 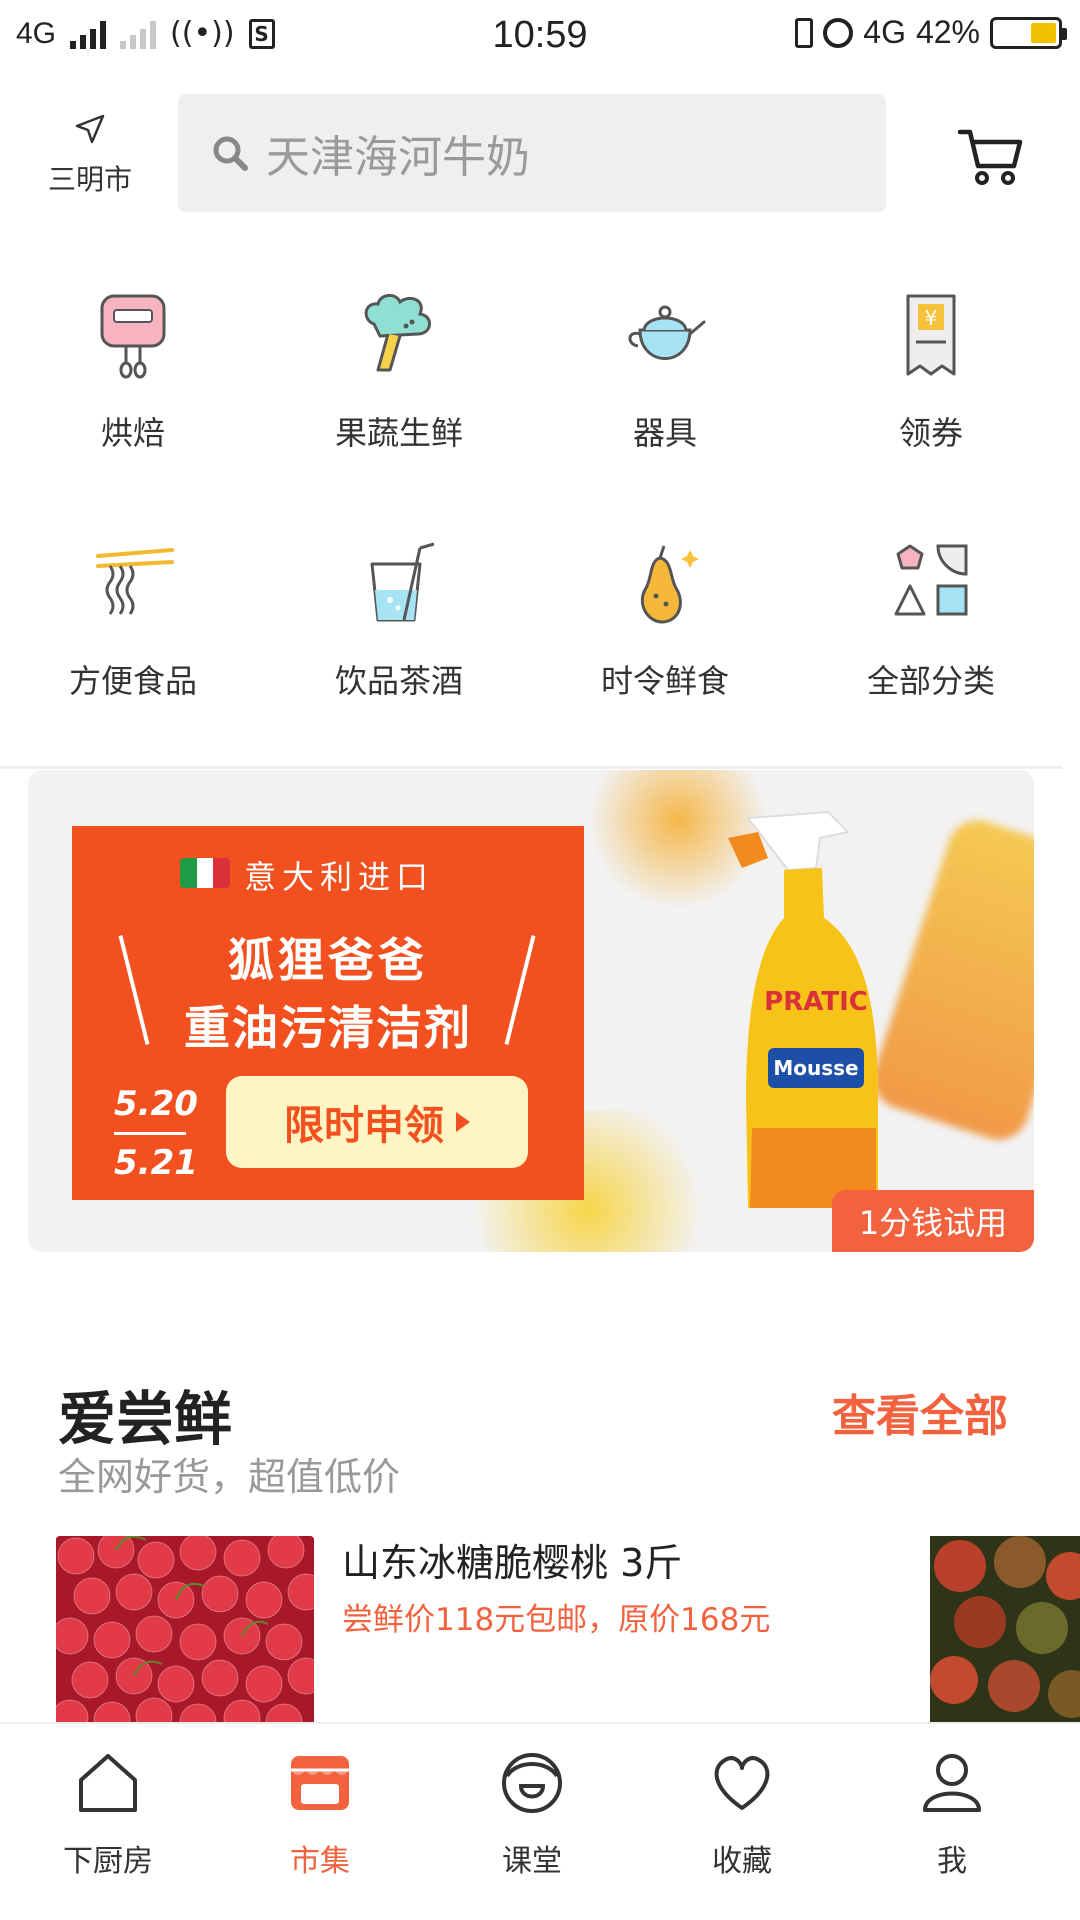 What do you see at coordinates (328, 1028) in the screenshot?
I see `banner-product: 重油污清洁剂` at bounding box center [328, 1028].